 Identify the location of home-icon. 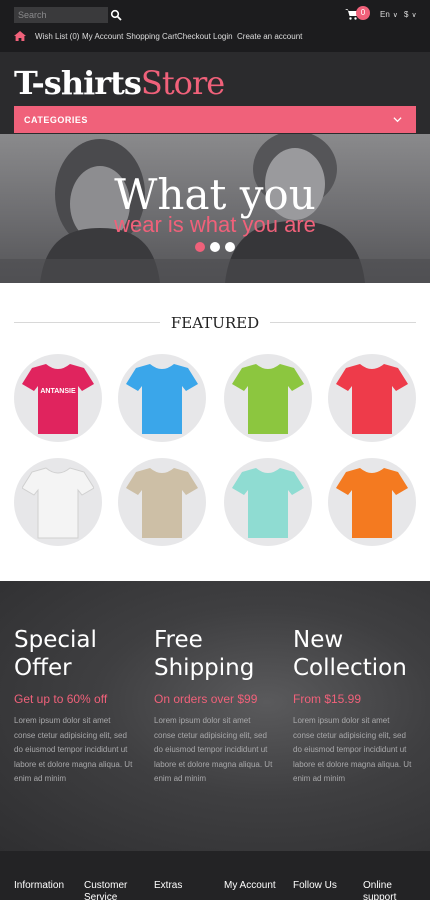
(20, 36).